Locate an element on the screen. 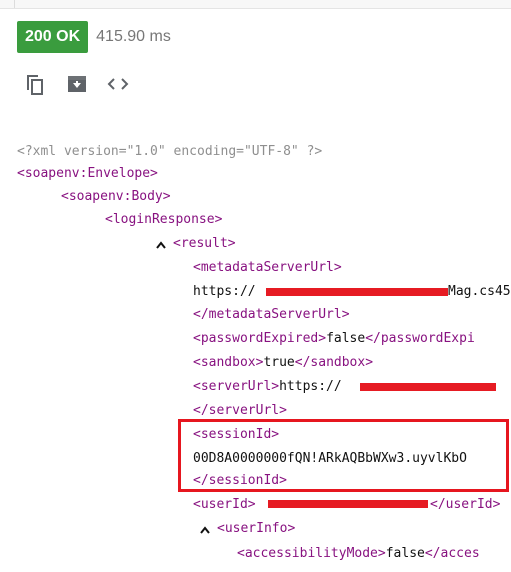  xml-declaration: <?xml version="1.0" encoding="UTF-8" ?> is located at coordinates (170, 151).